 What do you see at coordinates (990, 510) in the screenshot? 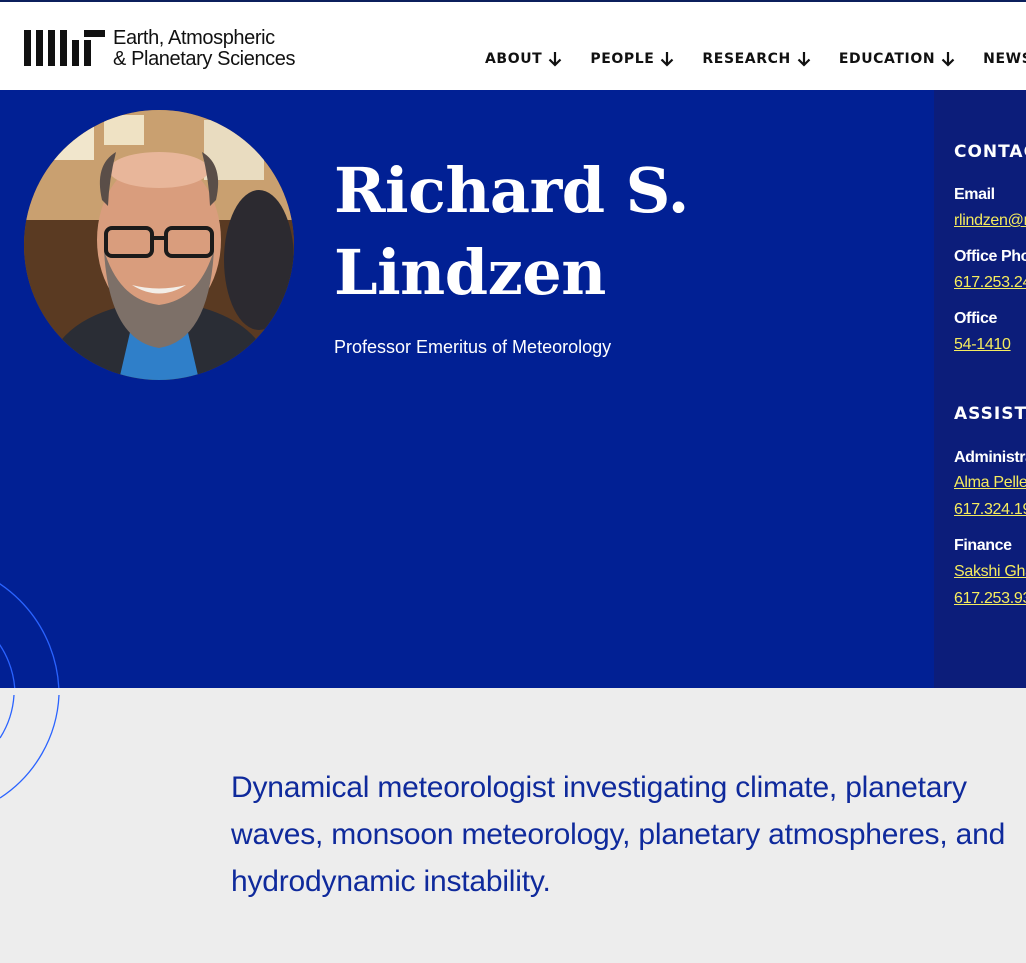
I see `admin-phone-link: 617.324.1947` at bounding box center [990, 510].